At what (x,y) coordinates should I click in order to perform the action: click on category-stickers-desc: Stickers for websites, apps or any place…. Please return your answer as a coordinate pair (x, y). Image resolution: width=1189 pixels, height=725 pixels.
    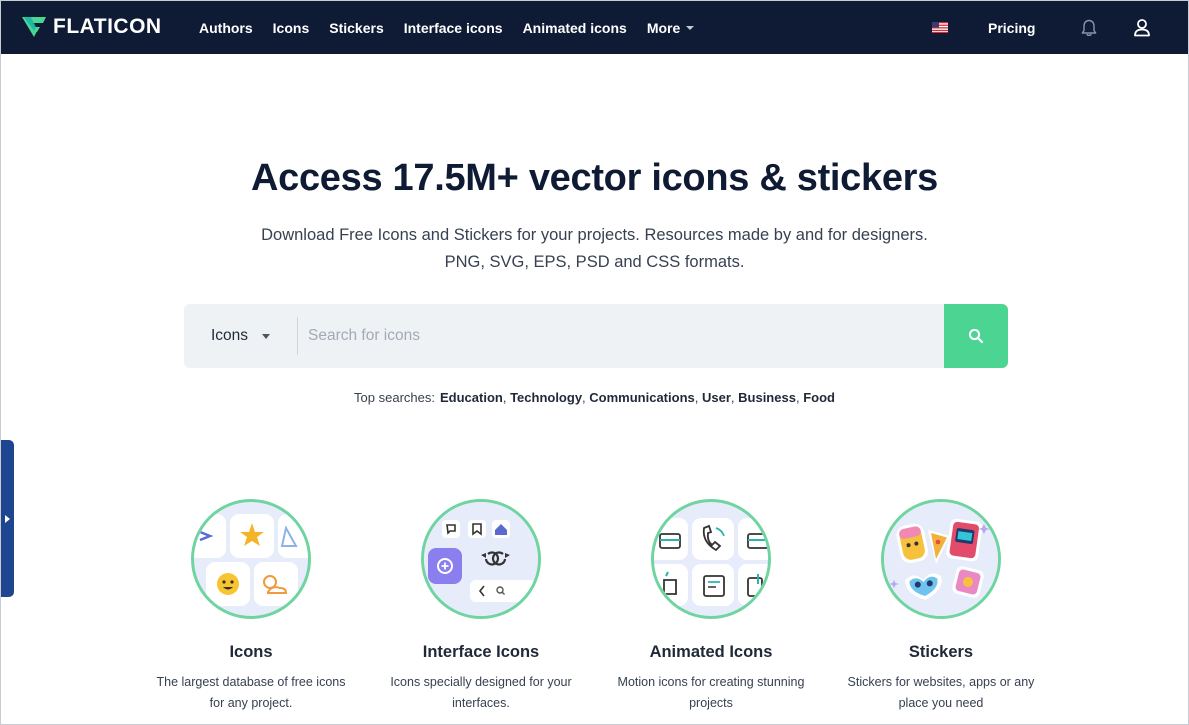
    Looking at the image, I should click on (941, 693).